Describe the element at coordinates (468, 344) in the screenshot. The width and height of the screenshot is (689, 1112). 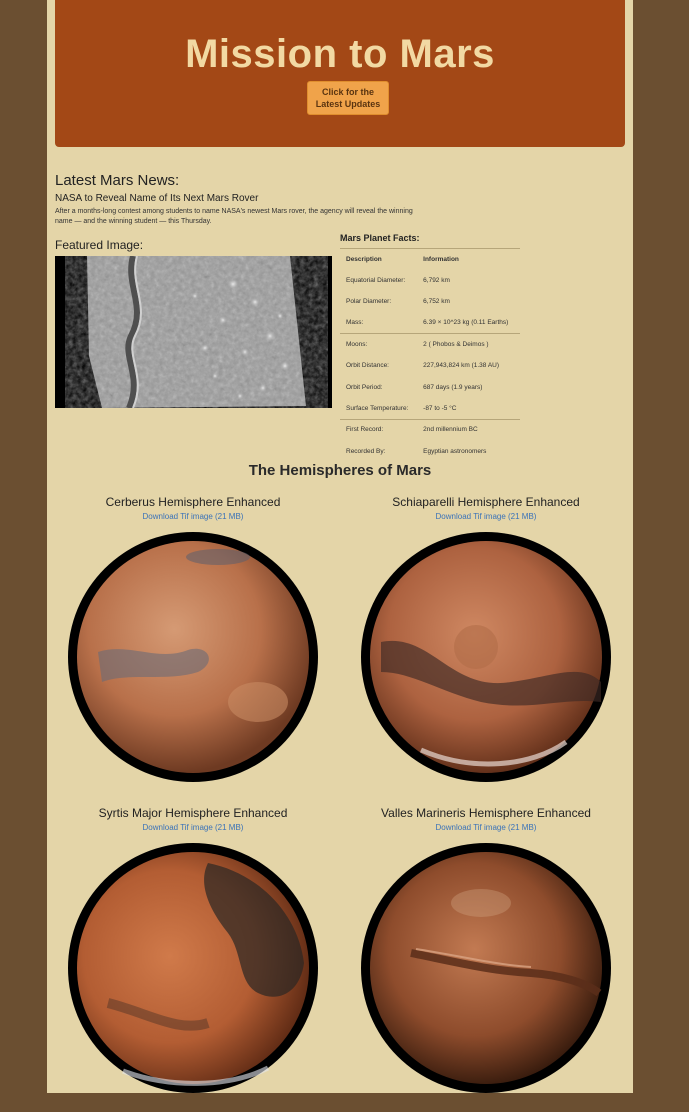
I see `fact-value: 2 ( Phobos & Deimos )` at that location.